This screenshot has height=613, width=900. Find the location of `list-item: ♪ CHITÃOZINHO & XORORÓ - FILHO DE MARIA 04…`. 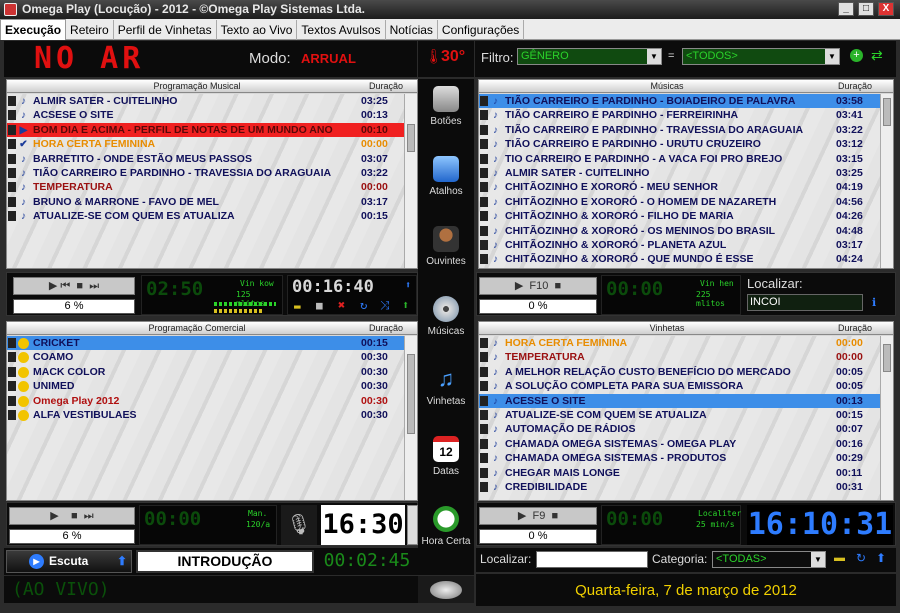

list-item: ♪ CHITÃOZINHO & XORORÓ - FILHO DE MARIA 04… is located at coordinates (680, 216).